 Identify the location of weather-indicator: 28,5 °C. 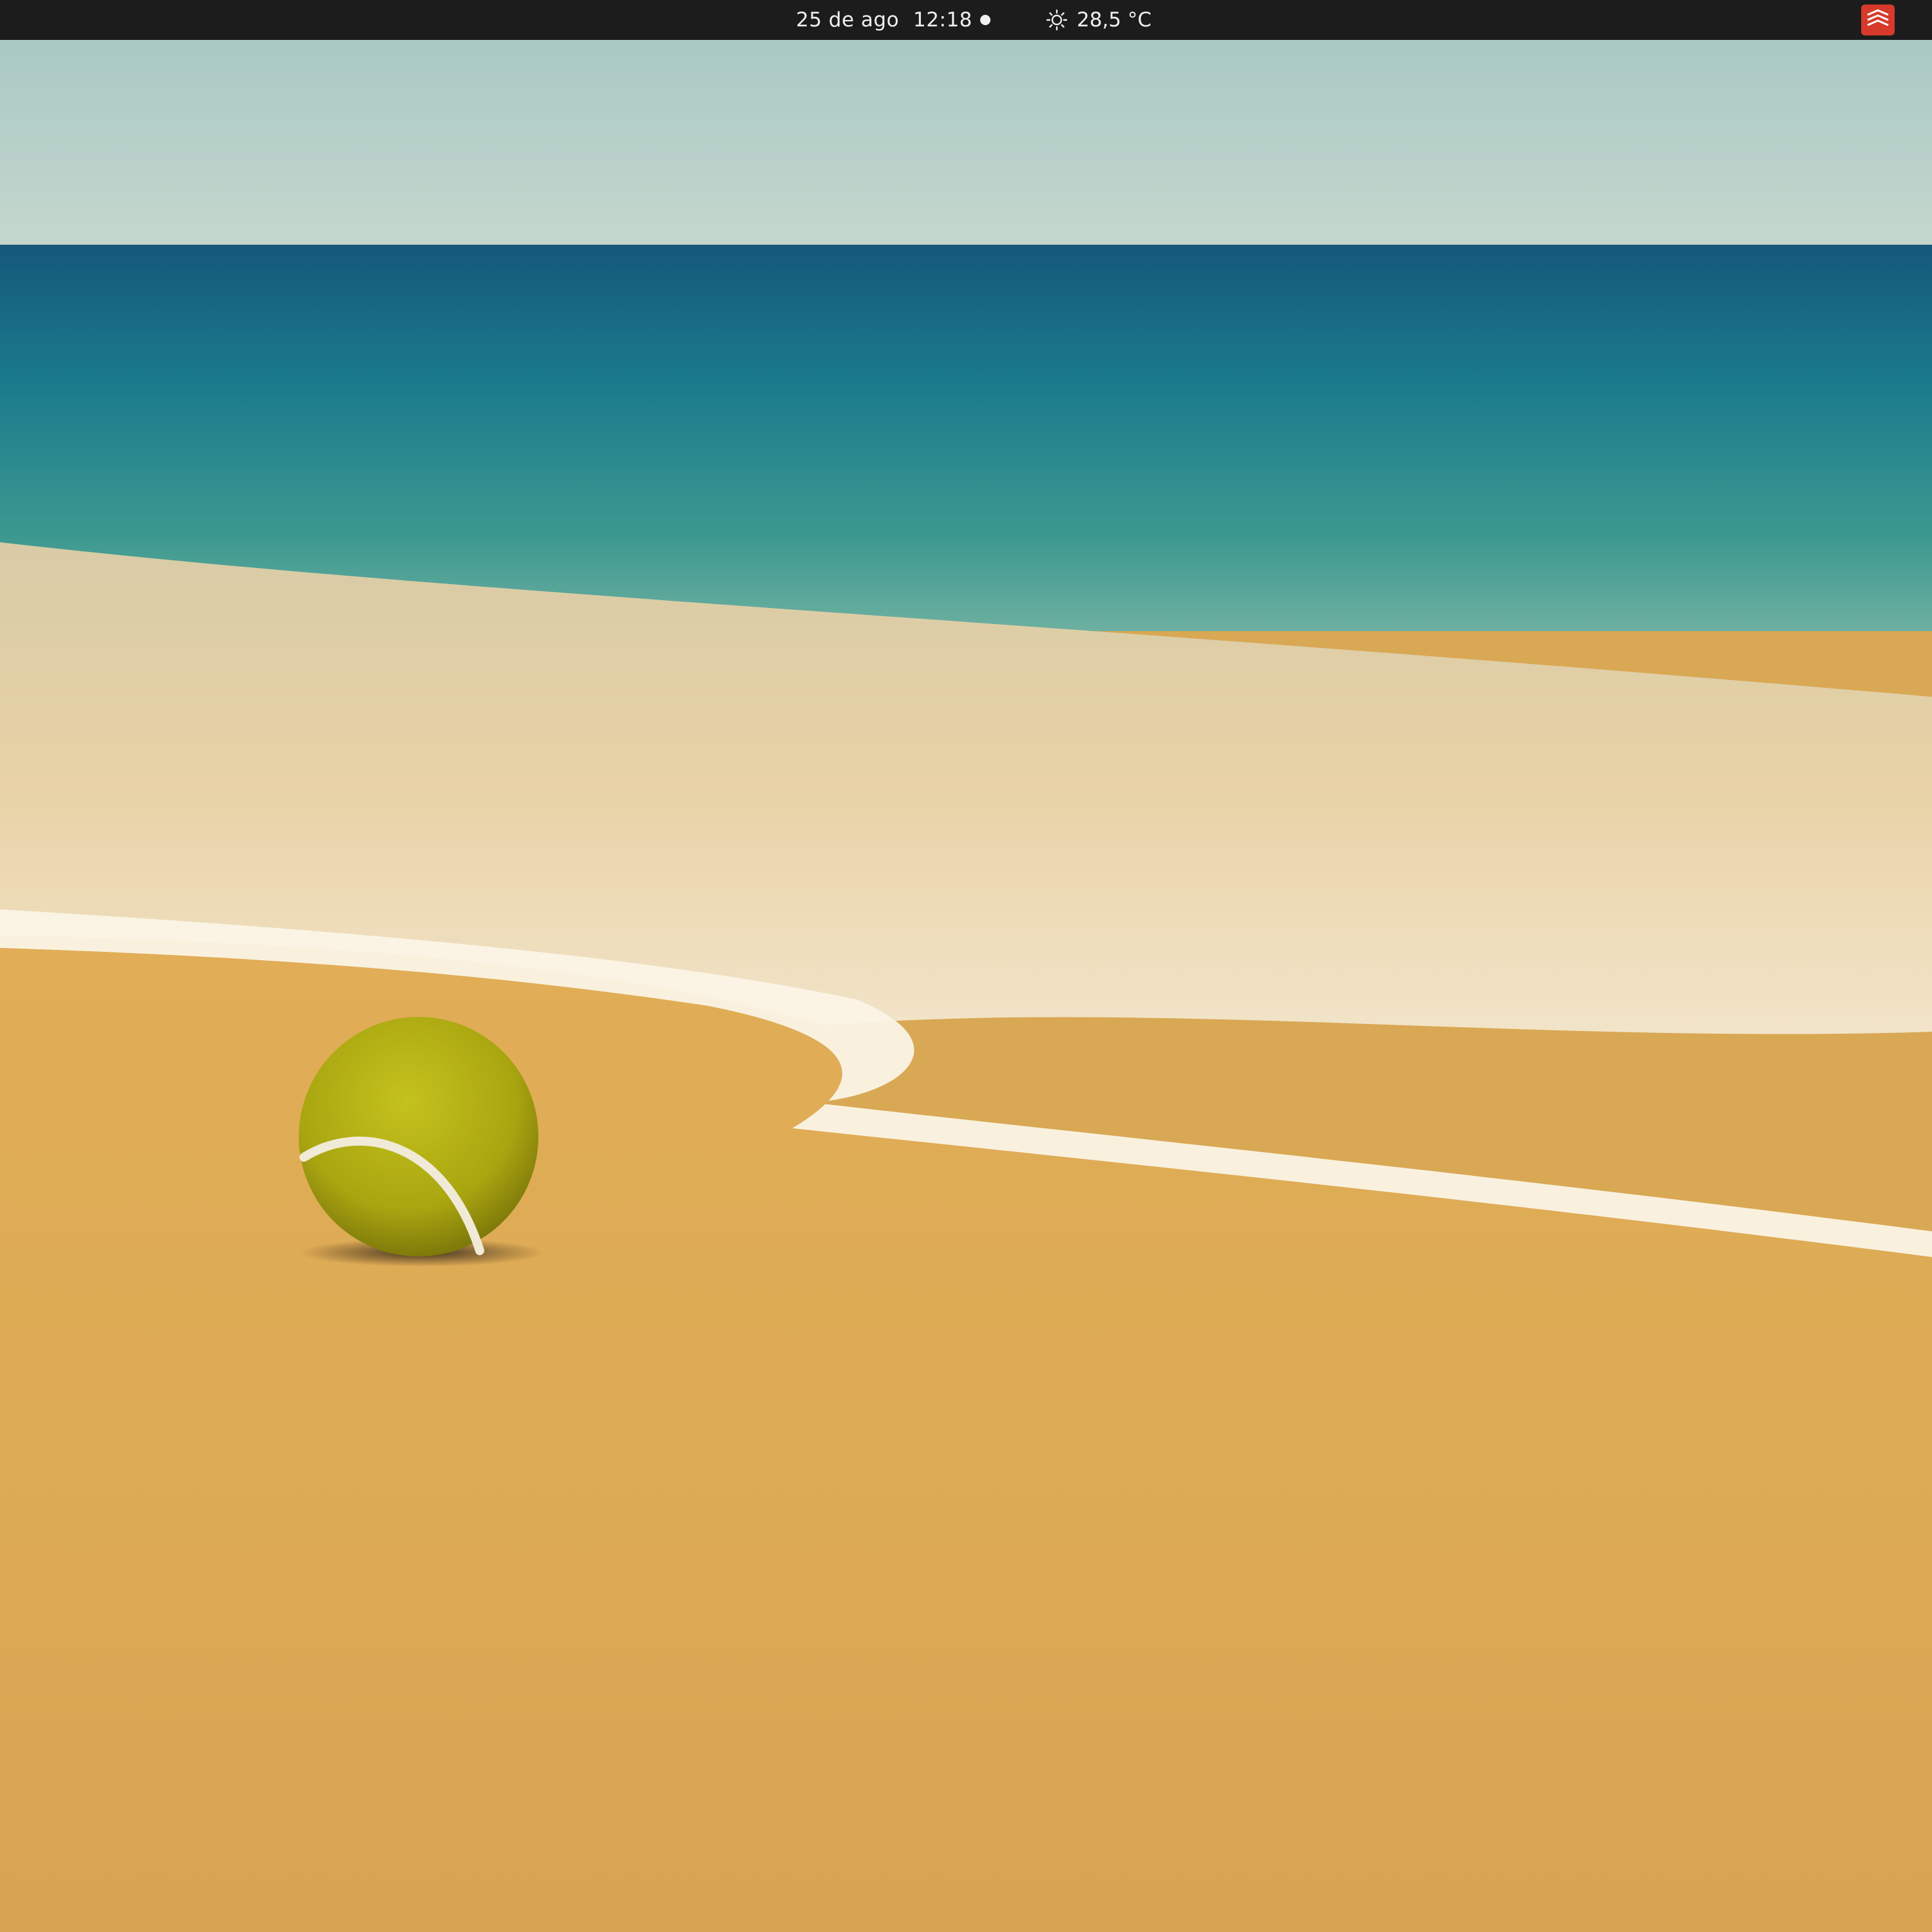
(1098, 20).